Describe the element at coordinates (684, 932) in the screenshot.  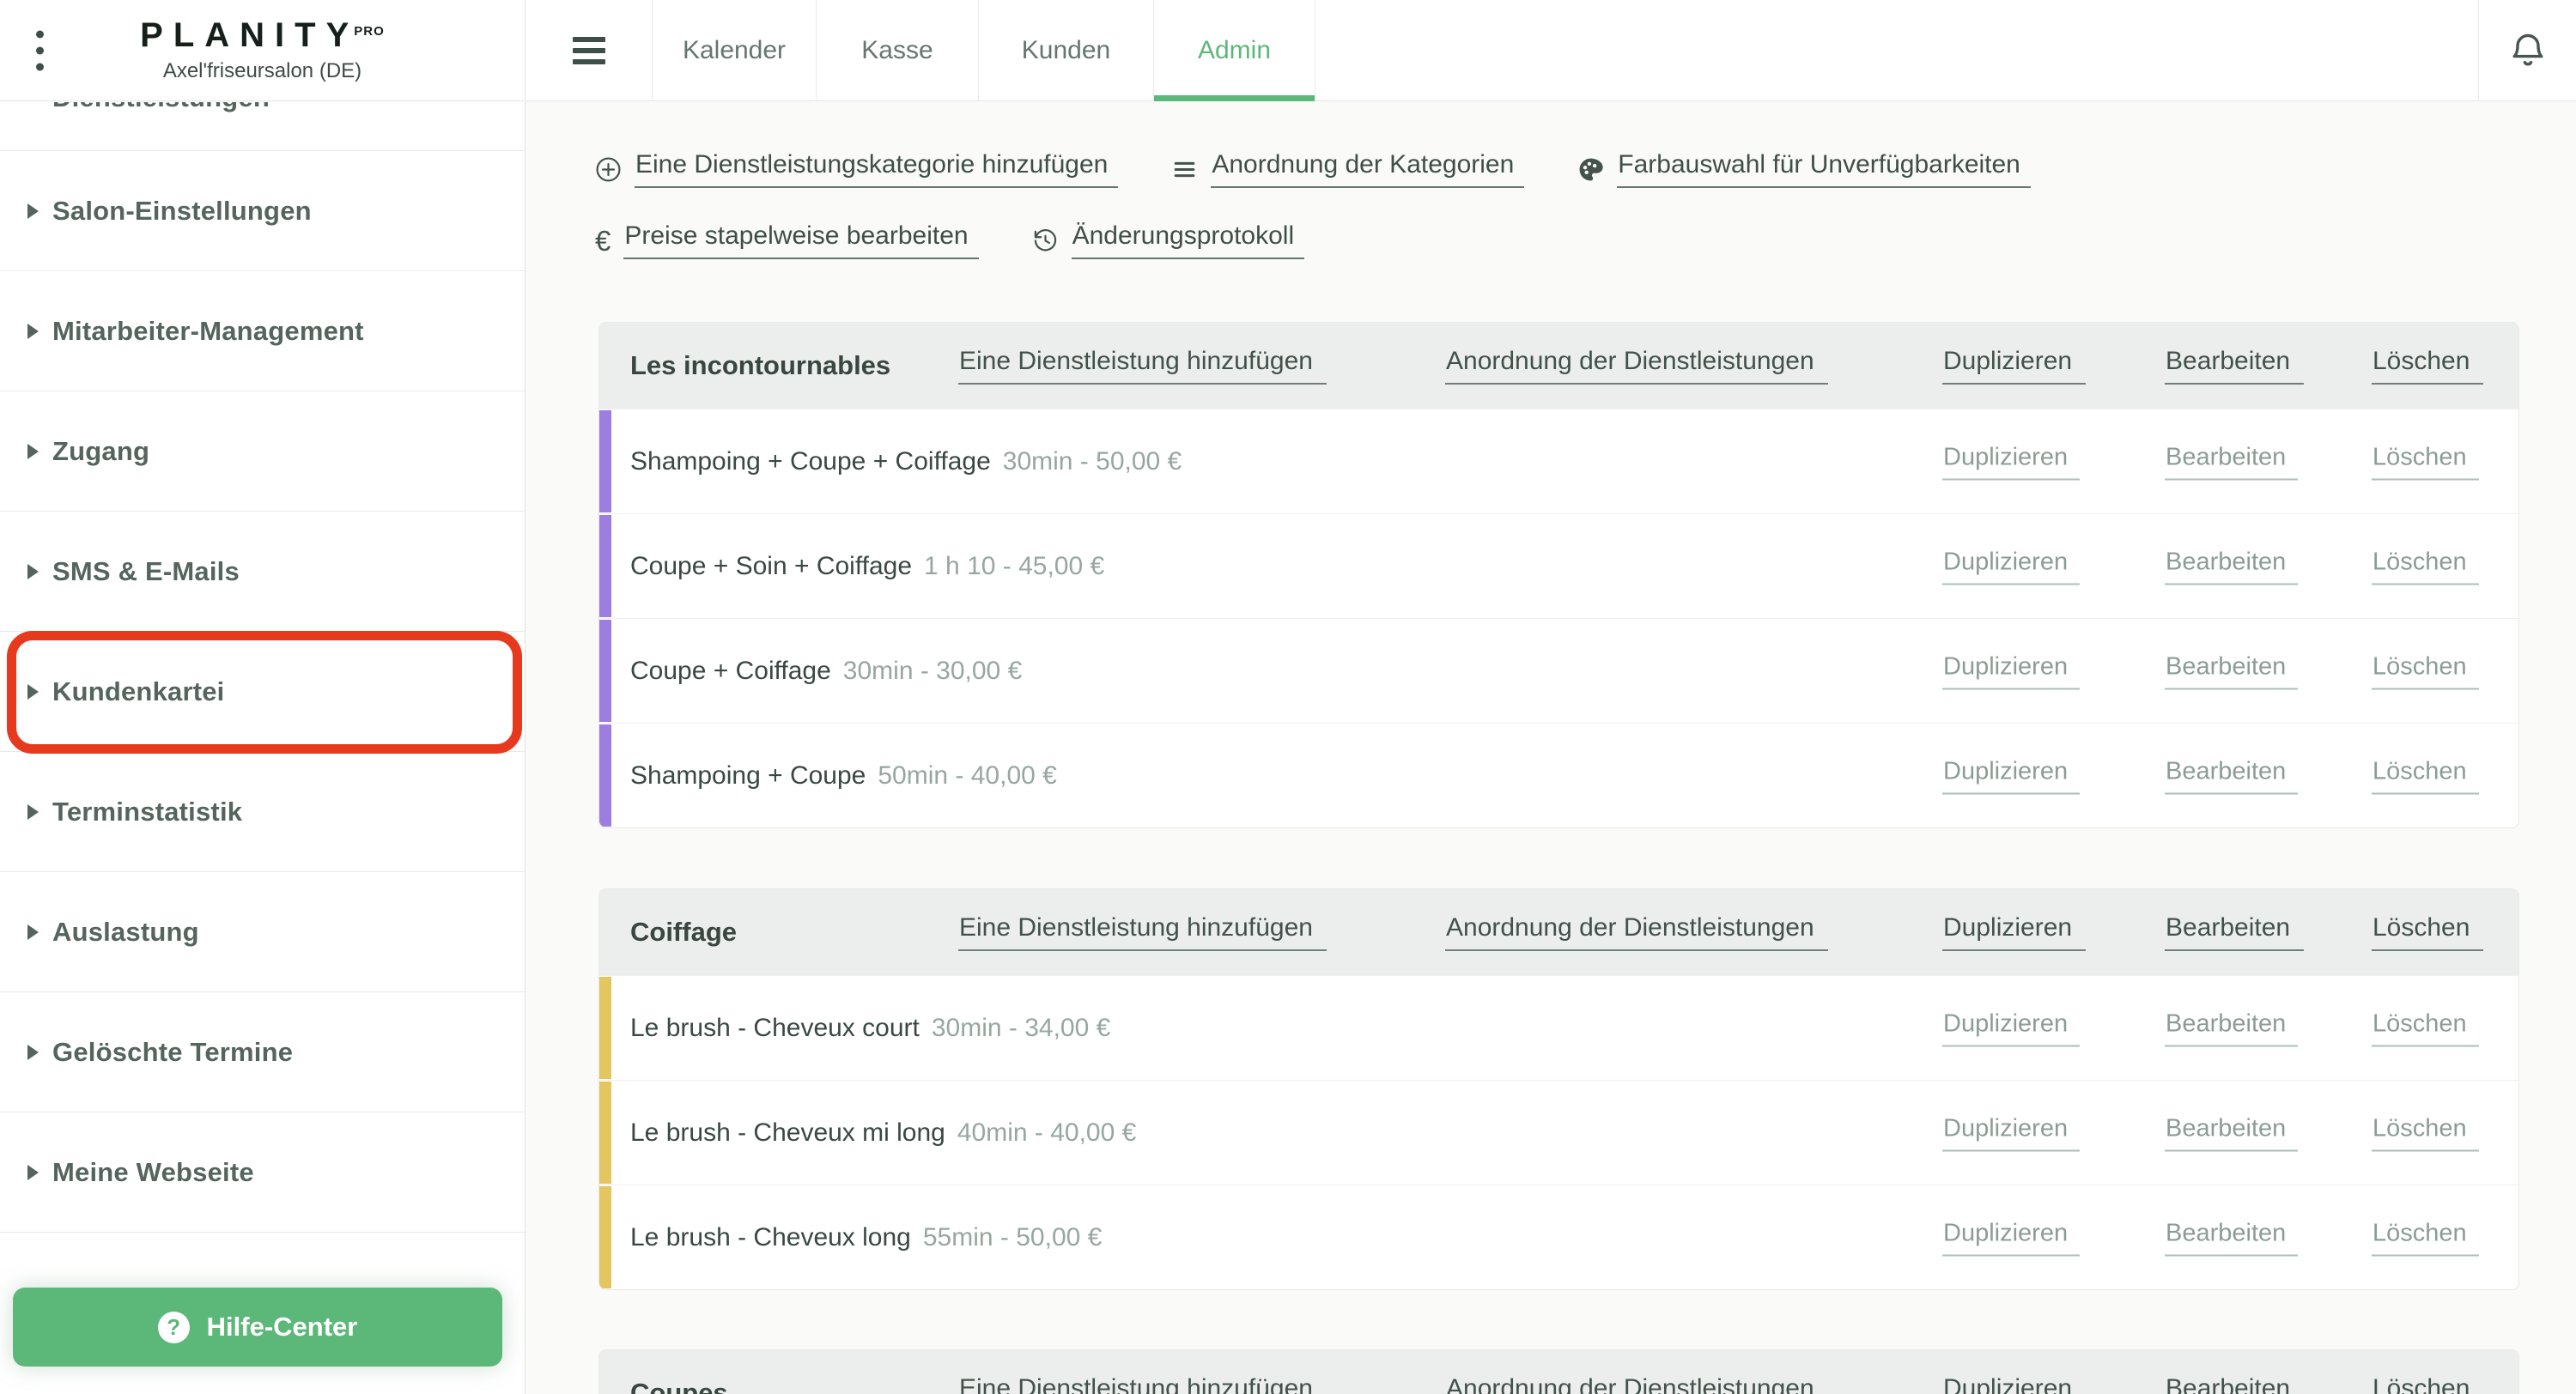
I see `category-title: Coiffage` at that location.